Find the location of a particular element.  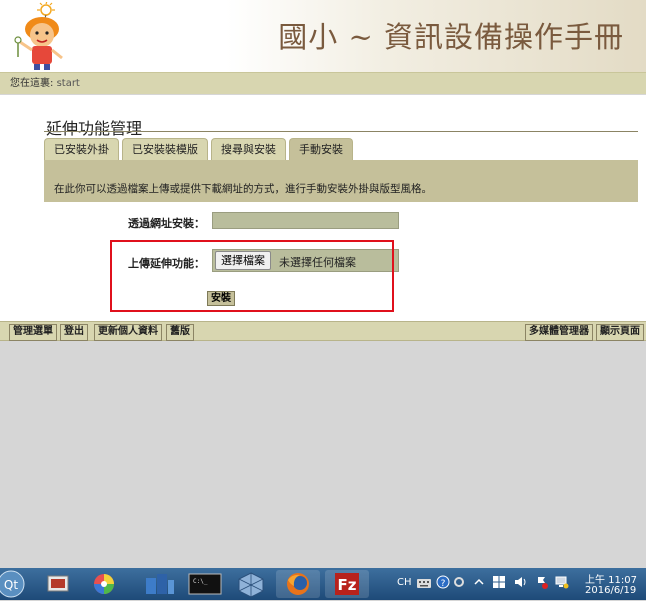

show-page-button: 顯示頁面 is located at coordinates (620, 332).